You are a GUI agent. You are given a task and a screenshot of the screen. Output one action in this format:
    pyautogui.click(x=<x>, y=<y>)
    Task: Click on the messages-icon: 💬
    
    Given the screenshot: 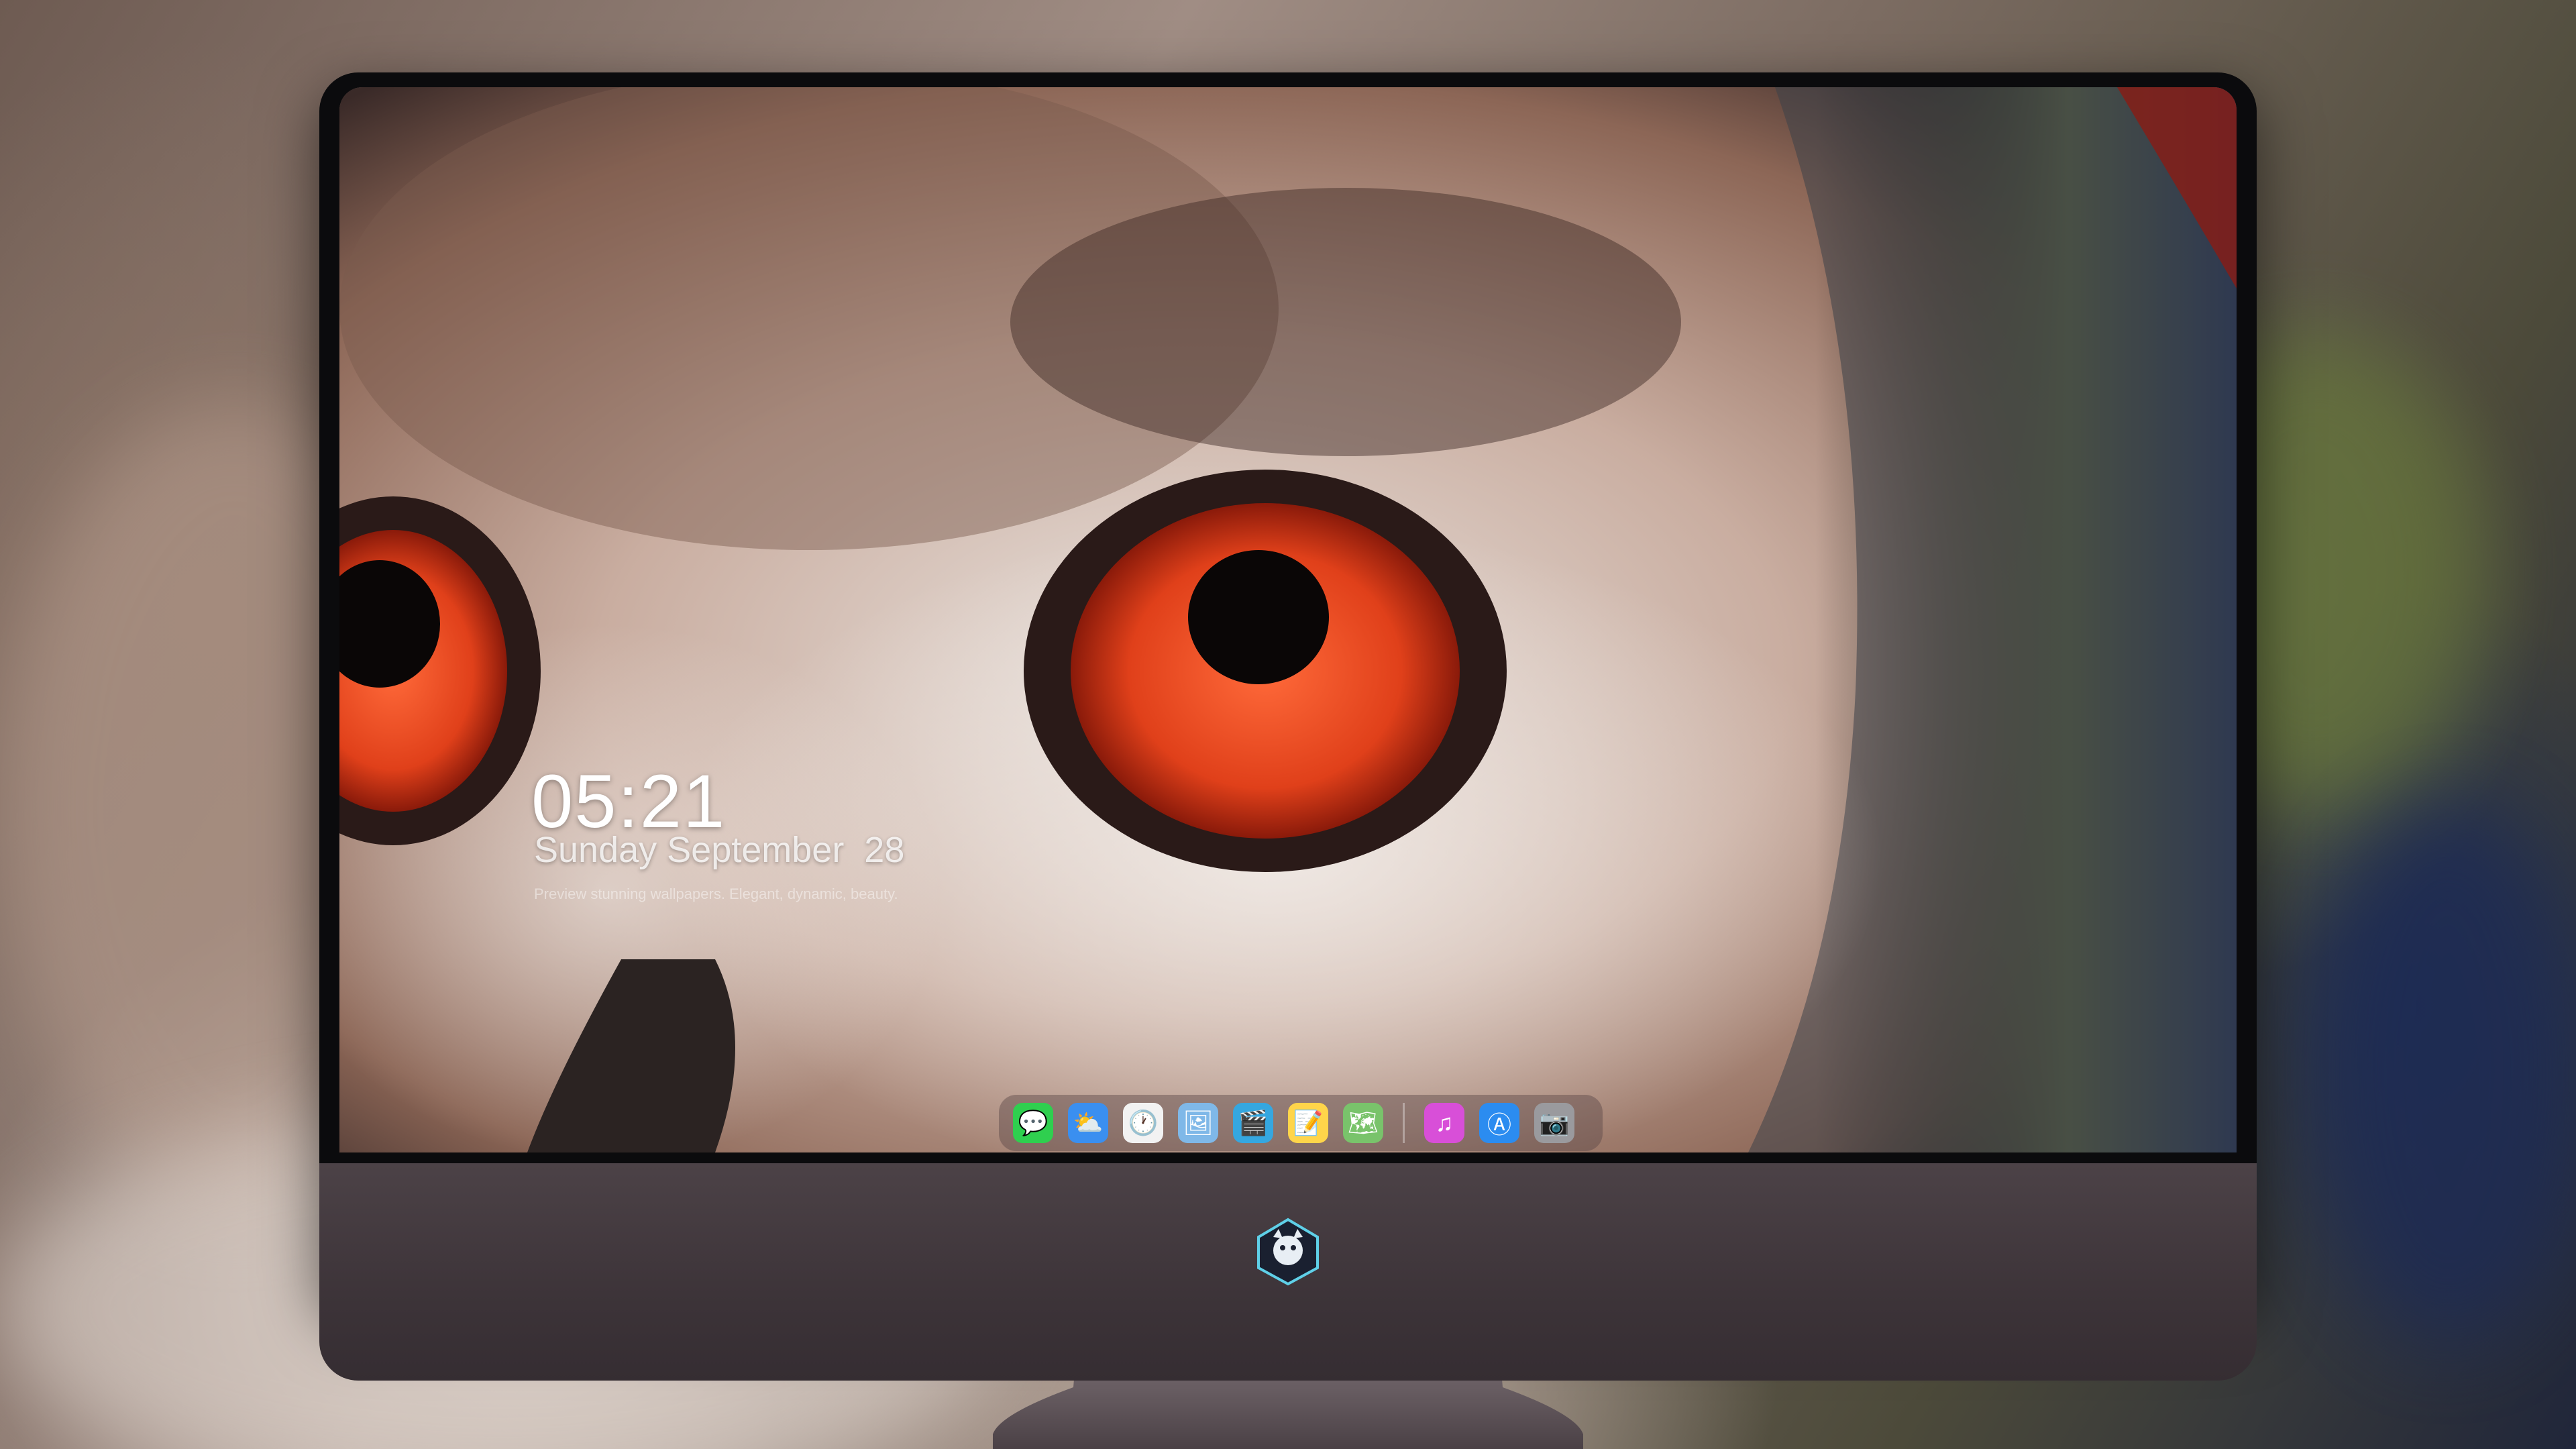 What is the action you would take?
    pyautogui.click(x=1033, y=1123)
    